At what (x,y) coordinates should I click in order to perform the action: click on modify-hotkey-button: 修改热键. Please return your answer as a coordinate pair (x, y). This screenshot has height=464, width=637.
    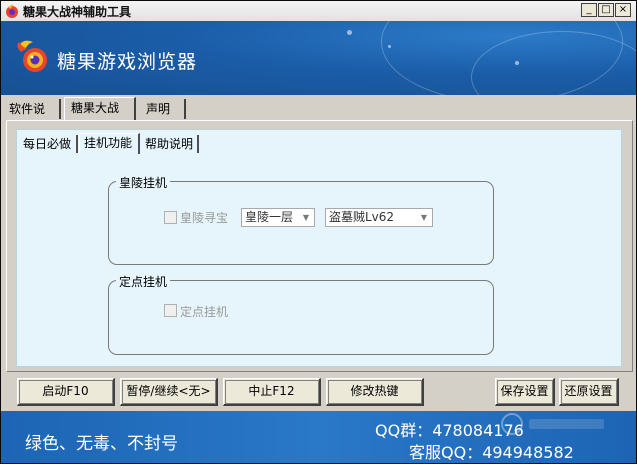
    Looking at the image, I should click on (375, 392).